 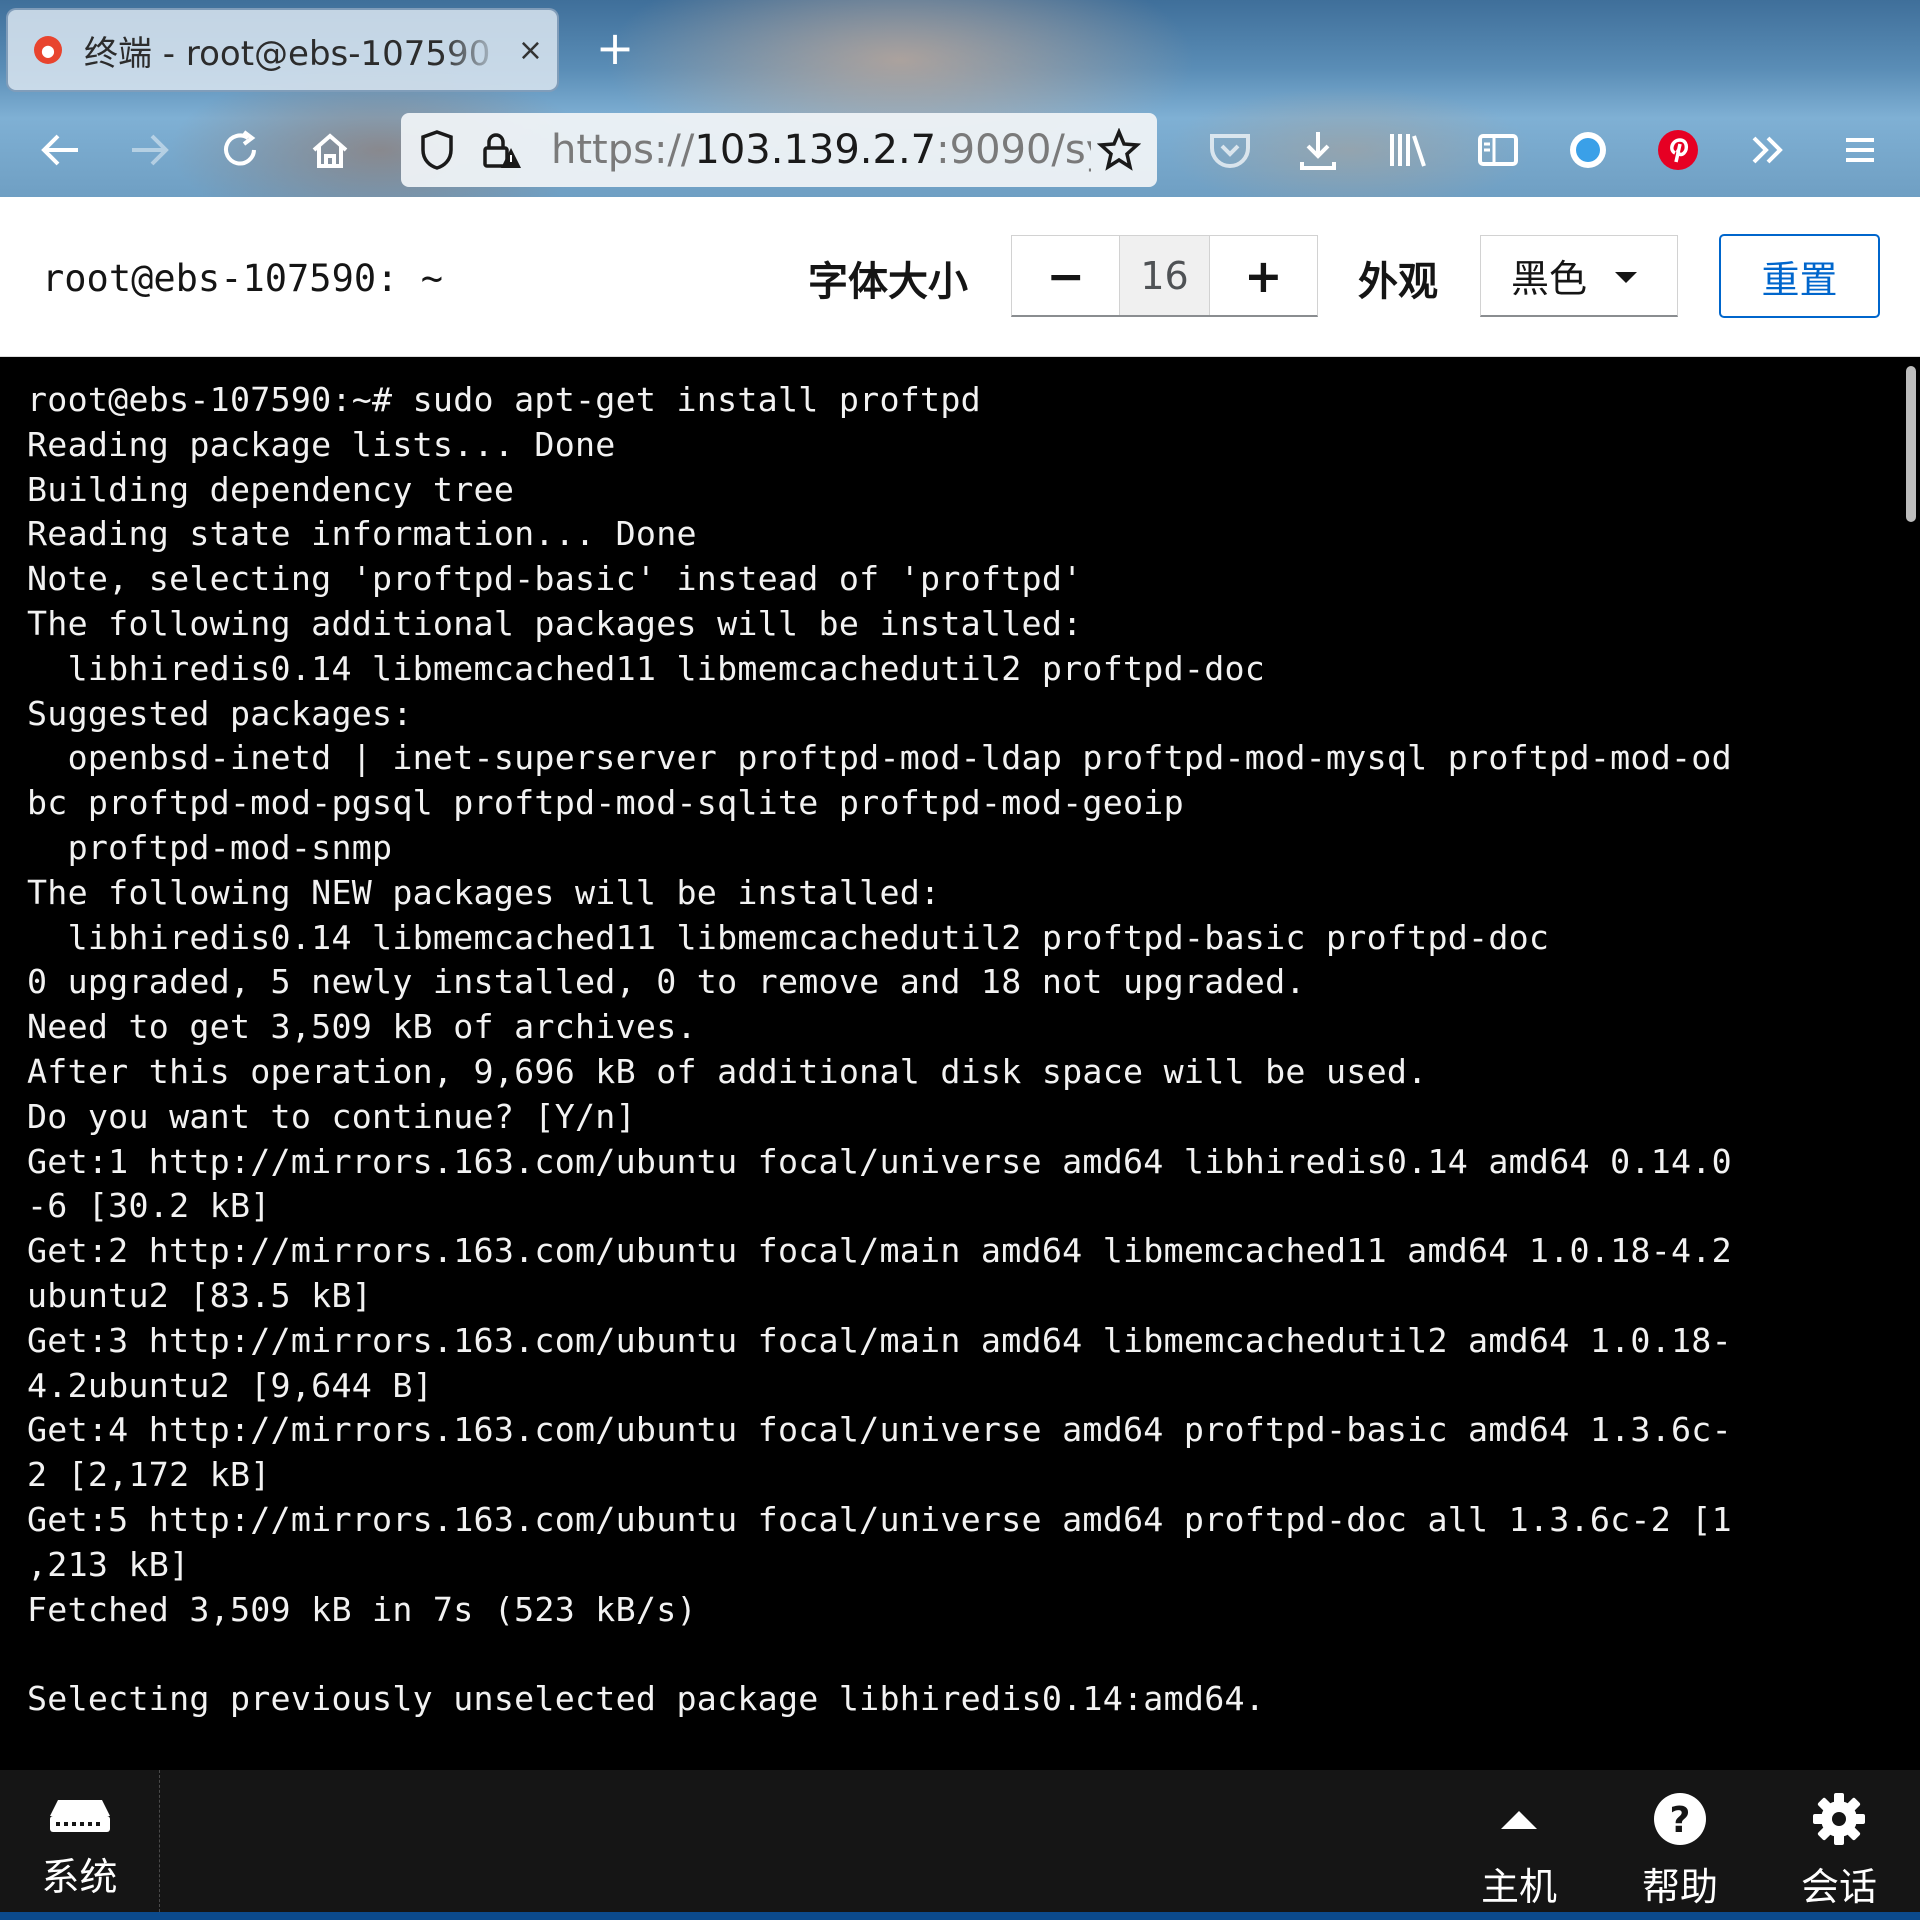 I want to click on url-scheme: https://, so click(x=623, y=150).